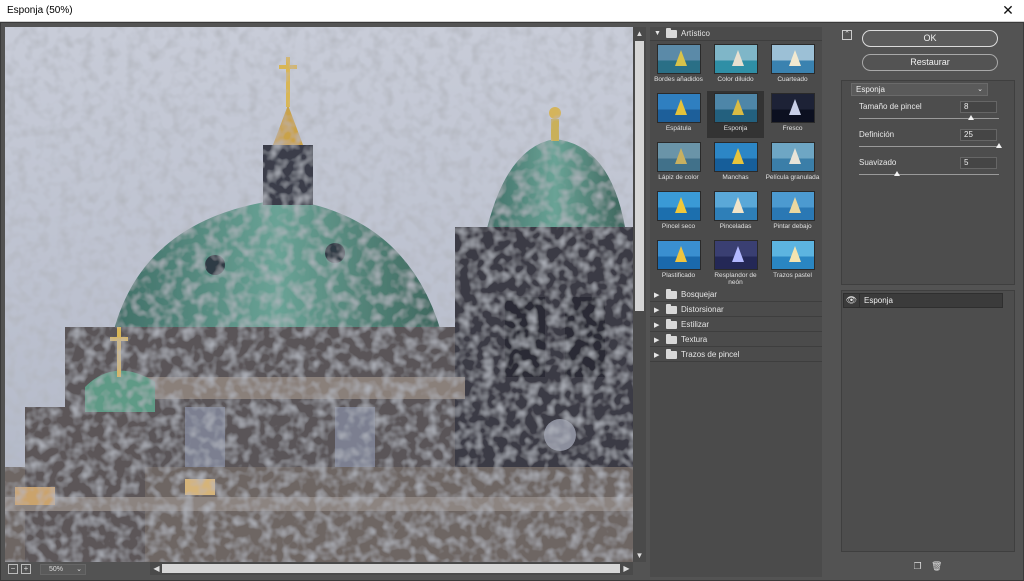 This screenshot has width=1024, height=581. What do you see at coordinates (678, 114) in the screenshot?
I see `filter-thumbnail: Espátula` at bounding box center [678, 114].